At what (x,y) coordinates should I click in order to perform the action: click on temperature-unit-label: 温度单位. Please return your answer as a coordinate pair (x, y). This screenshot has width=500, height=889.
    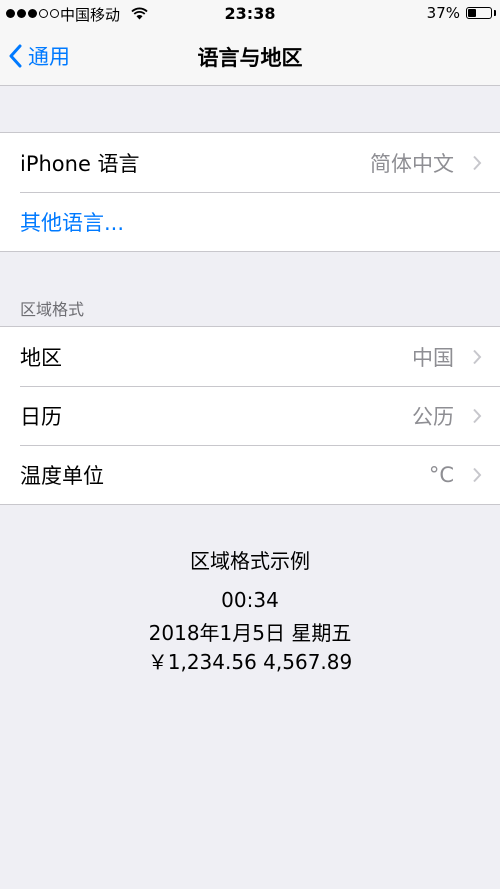
    Looking at the image, I should click on (62, 475).